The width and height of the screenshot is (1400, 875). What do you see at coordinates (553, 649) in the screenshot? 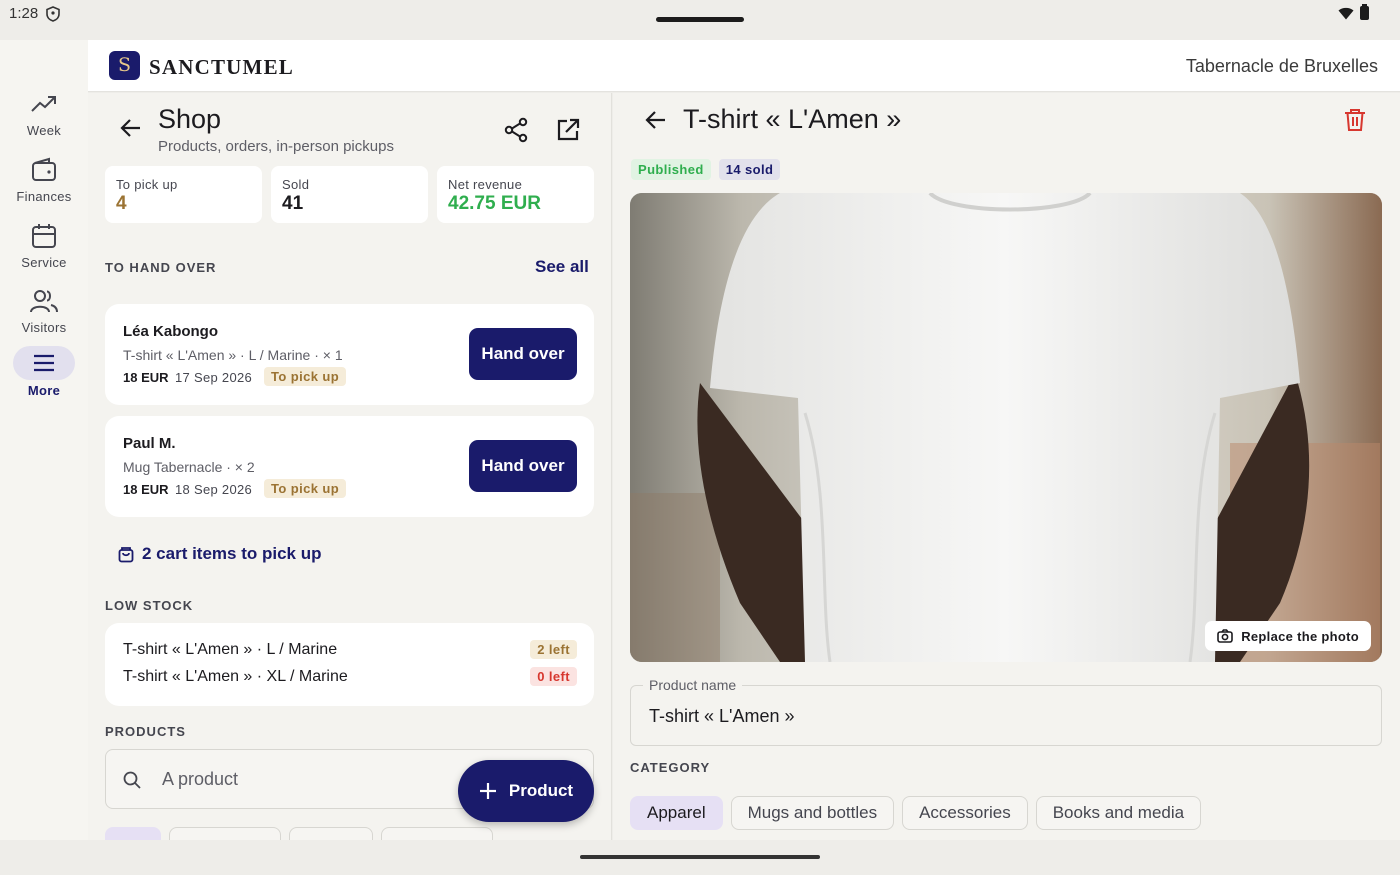
I see `stock-badge: 2 left` at bounding box center [553, 649].